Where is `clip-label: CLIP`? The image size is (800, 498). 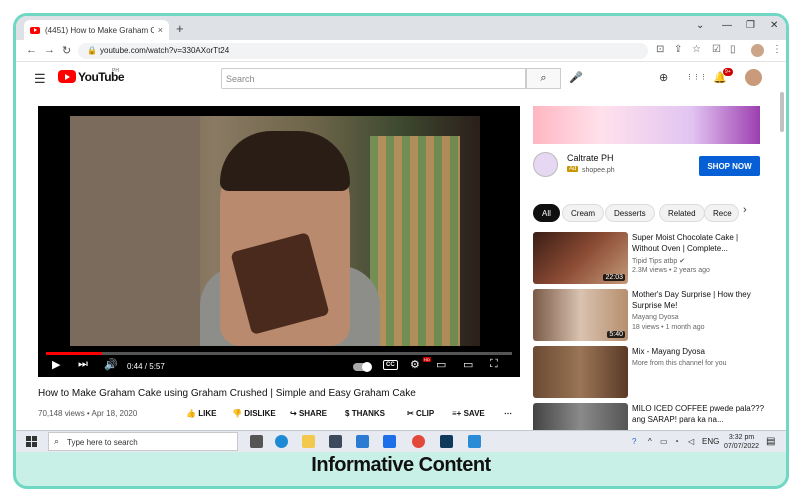
clip-label: CLIP is located at coordinates (425, 413).